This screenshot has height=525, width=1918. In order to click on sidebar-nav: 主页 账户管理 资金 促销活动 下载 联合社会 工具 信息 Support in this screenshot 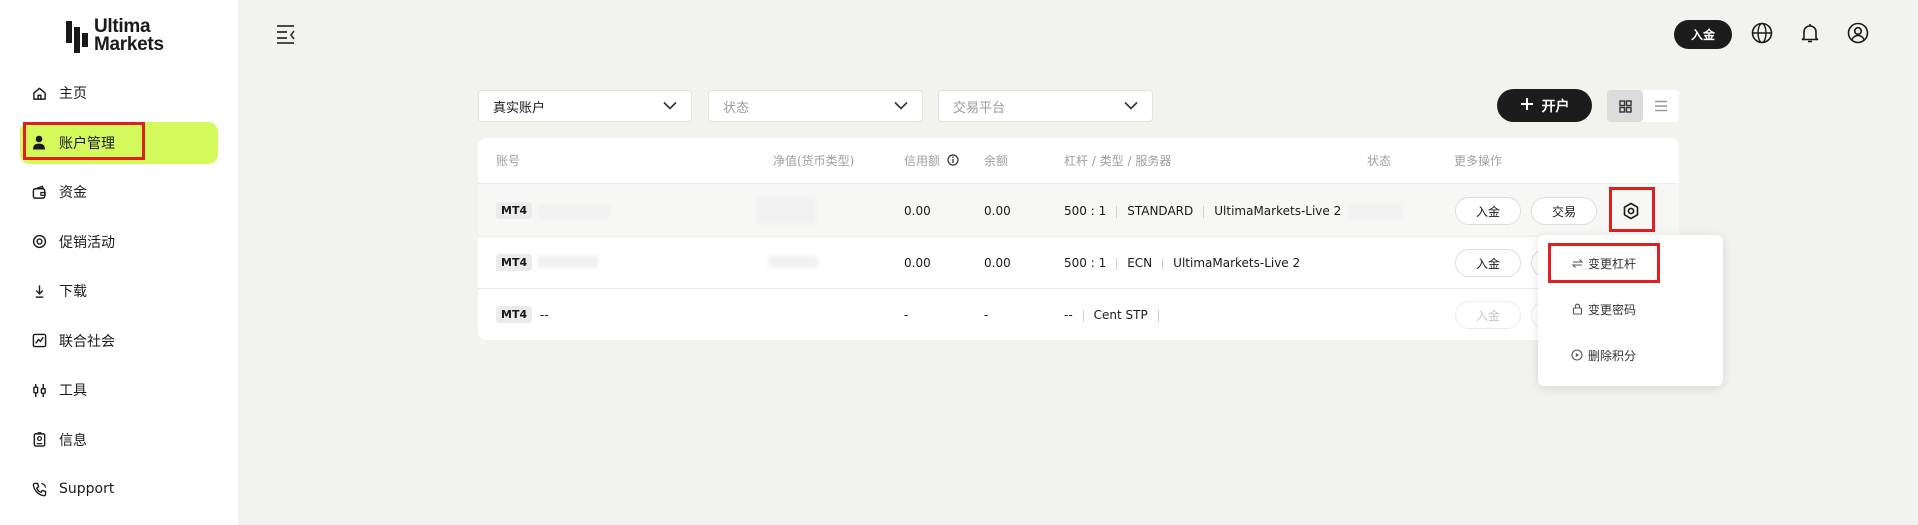, I will do `click(119, 295)`.